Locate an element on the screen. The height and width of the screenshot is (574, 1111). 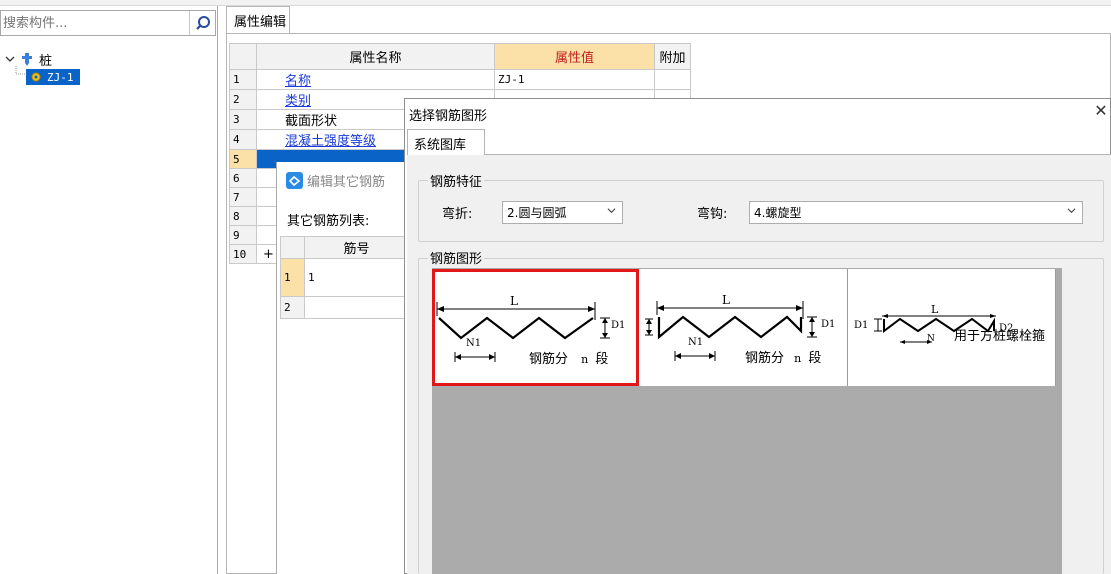
row-number: 5 is located at coordinates (243, 159).